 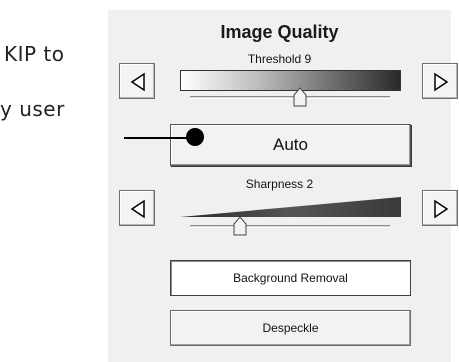 I want to click on document-text-line-1: KIP to, so click(x=34, y=54).